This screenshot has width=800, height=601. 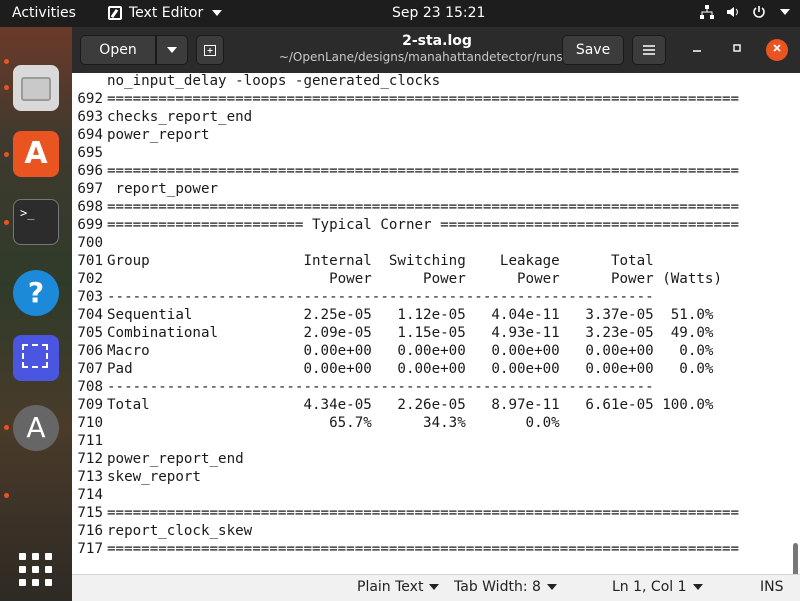 I want to click on software-updater-icon: A, so click(x=36, y=428).